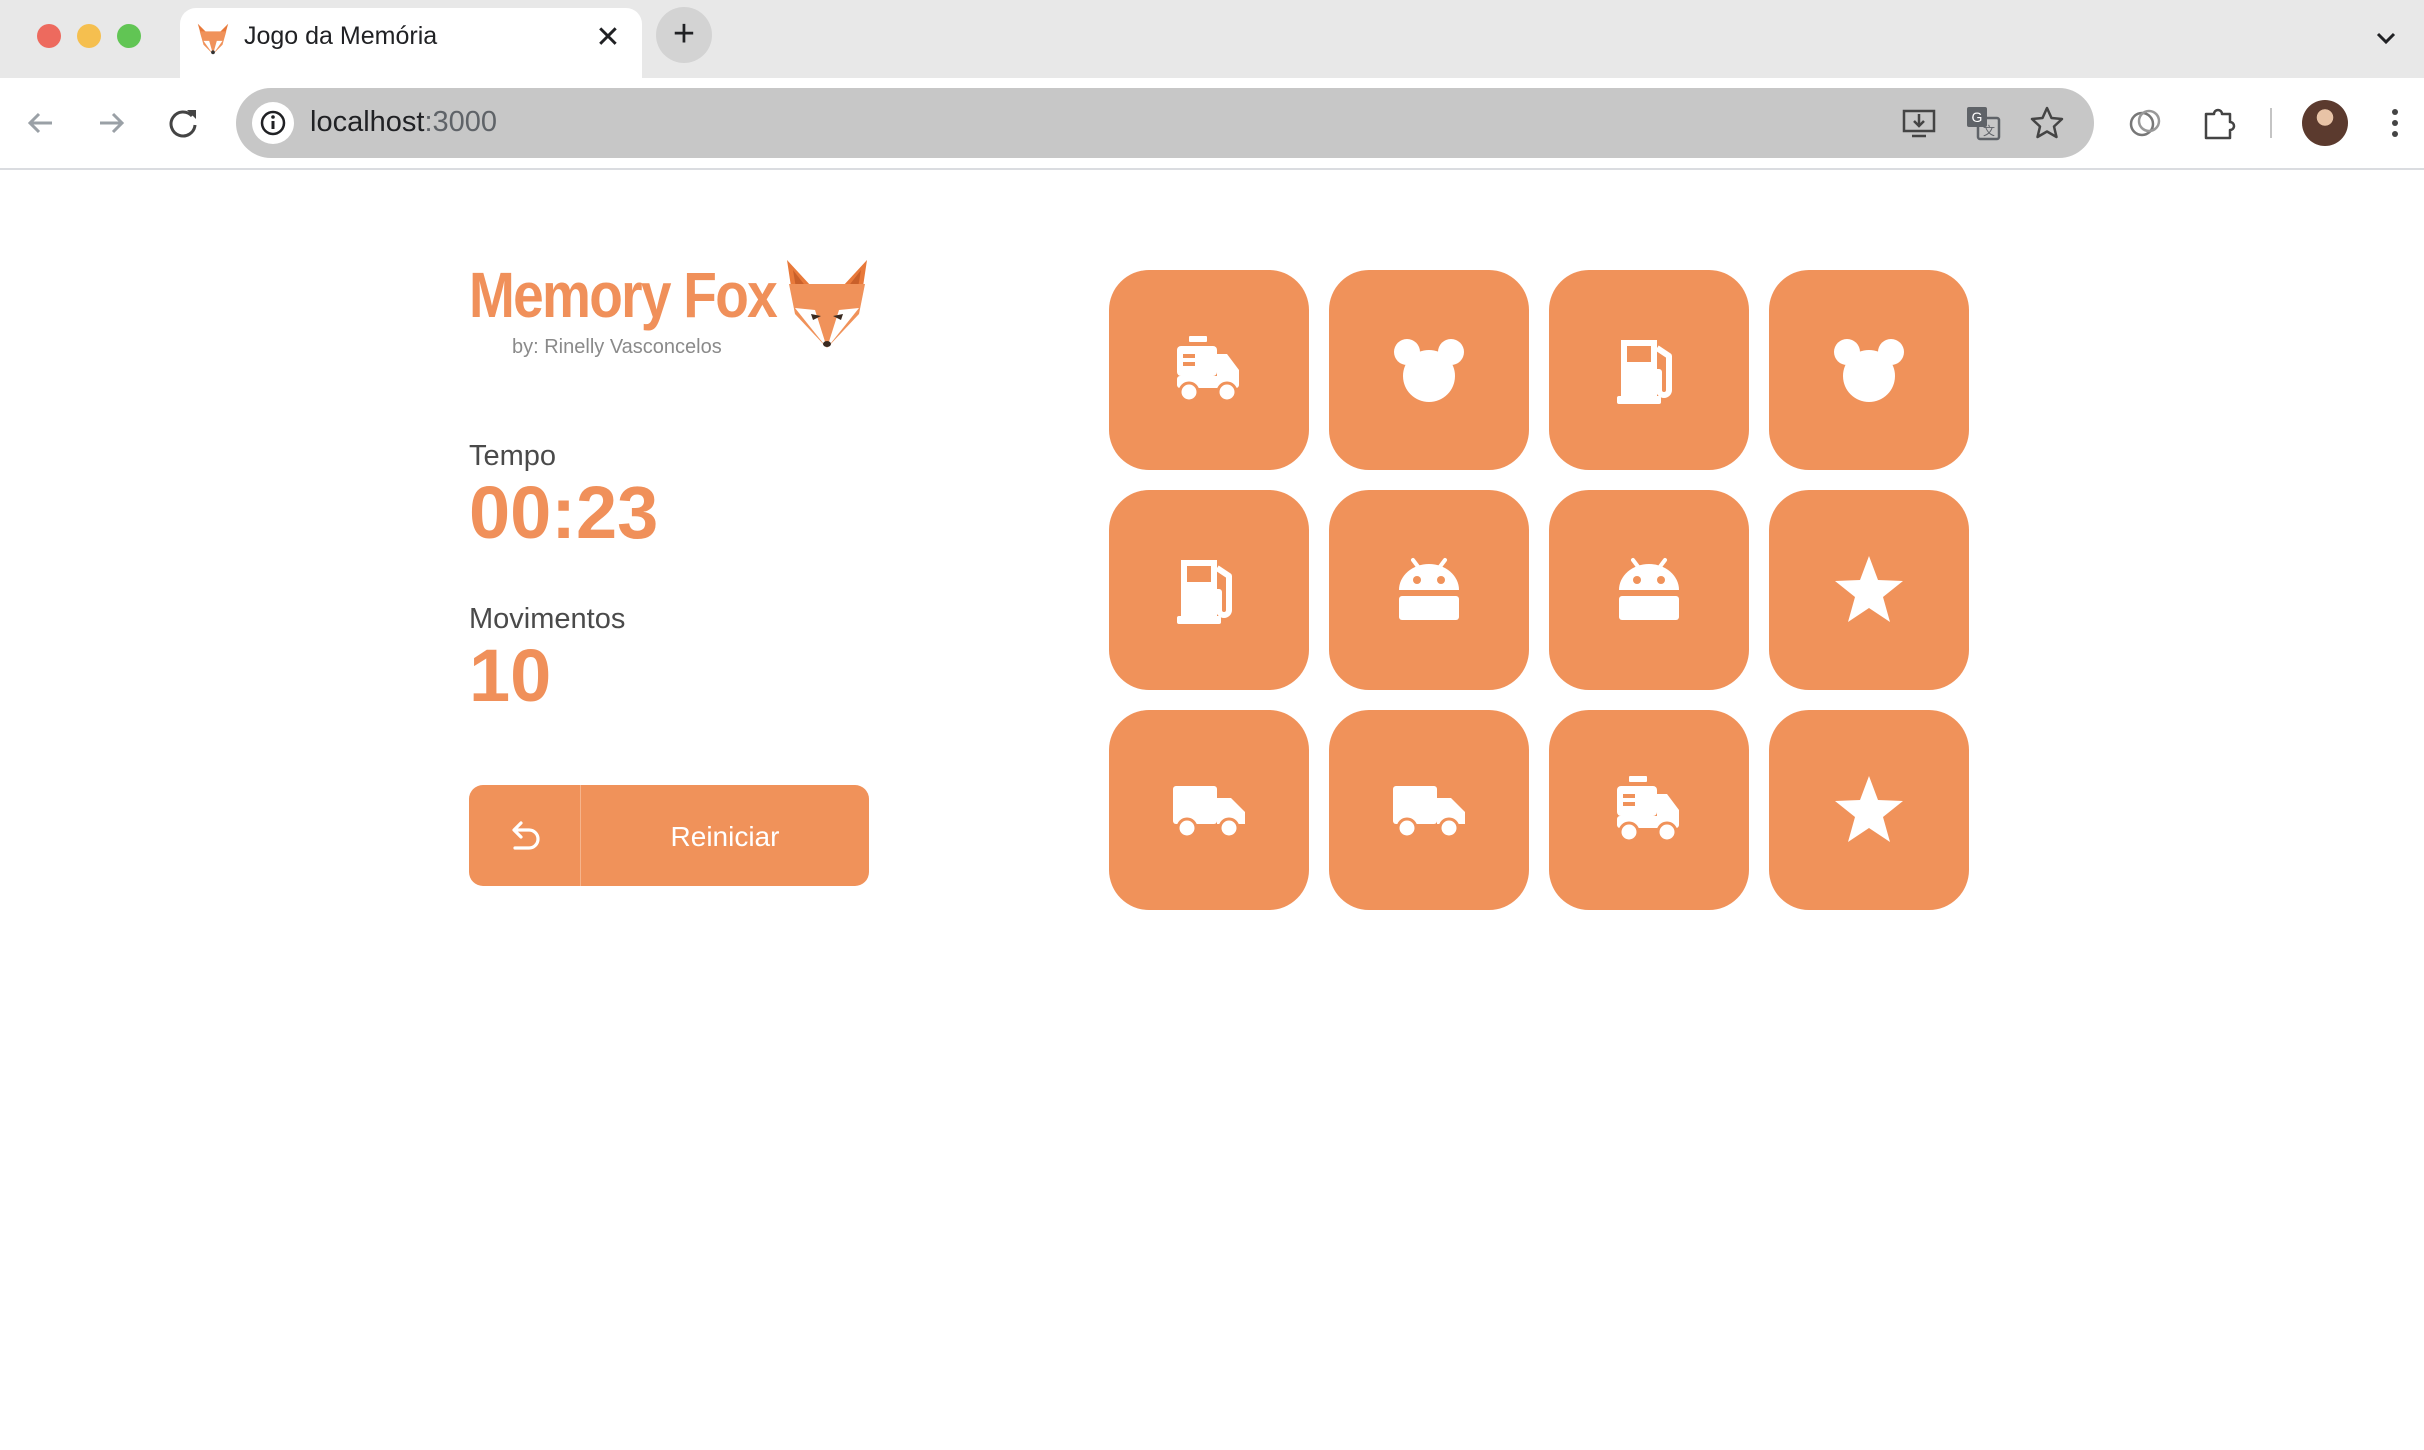  I want to click on toolbar-divider, so click(2271, 123).